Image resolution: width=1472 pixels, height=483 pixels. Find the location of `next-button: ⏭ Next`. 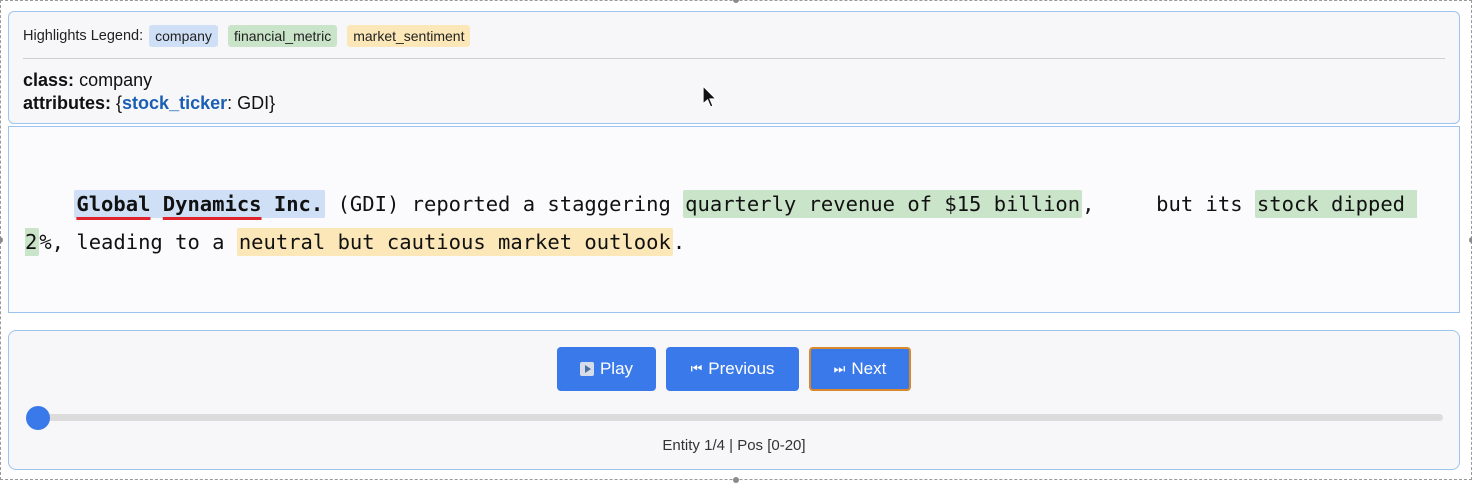

next-button: ⏭ Next is located at coordinates (860, 369).